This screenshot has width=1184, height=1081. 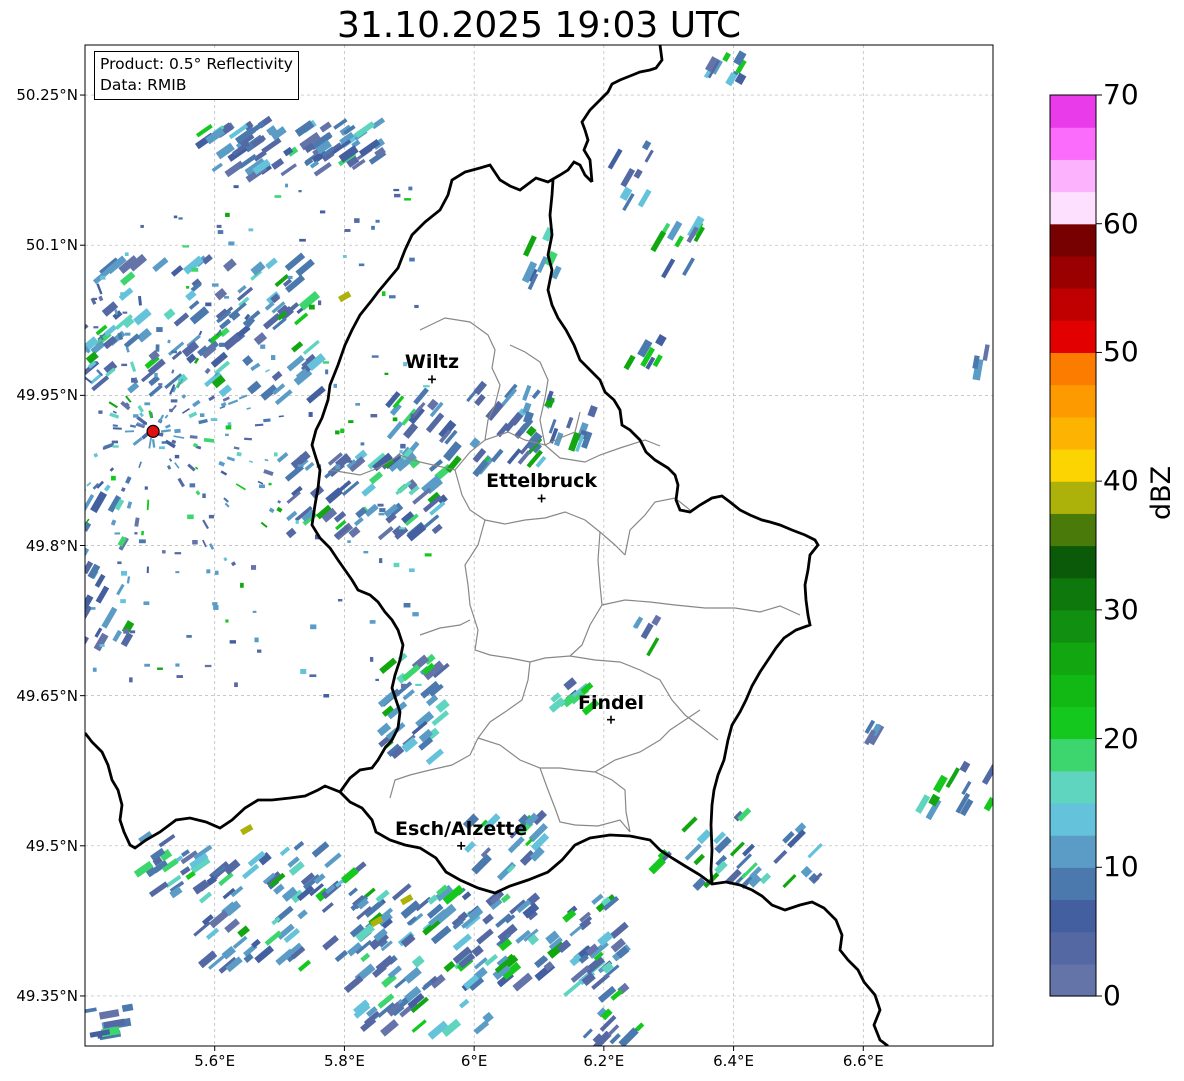 What do you see at coordinates (196, 64) in the screenshot?
I see `product-label: Product: 0.5° Reflectivity` at bounding box center [196, 64].